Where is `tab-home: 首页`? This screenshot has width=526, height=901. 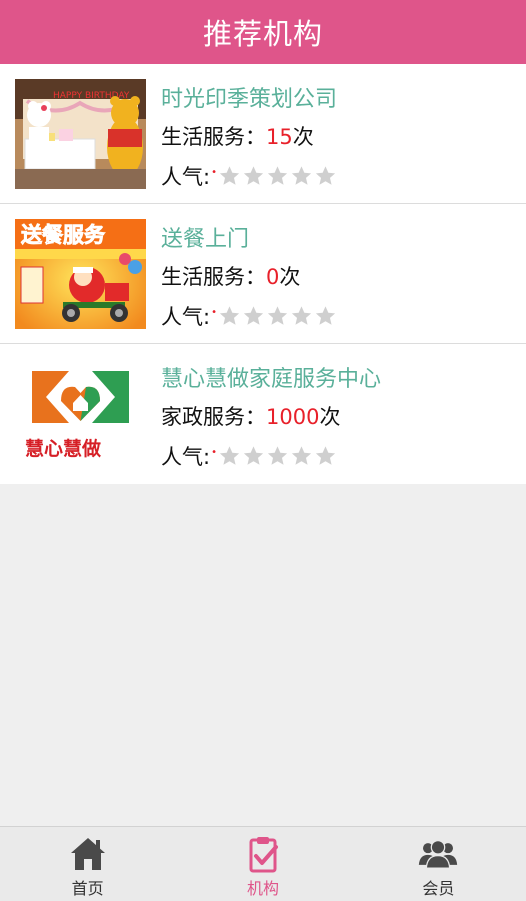
tab-home: 首页 is located at coordinates (87, 864).